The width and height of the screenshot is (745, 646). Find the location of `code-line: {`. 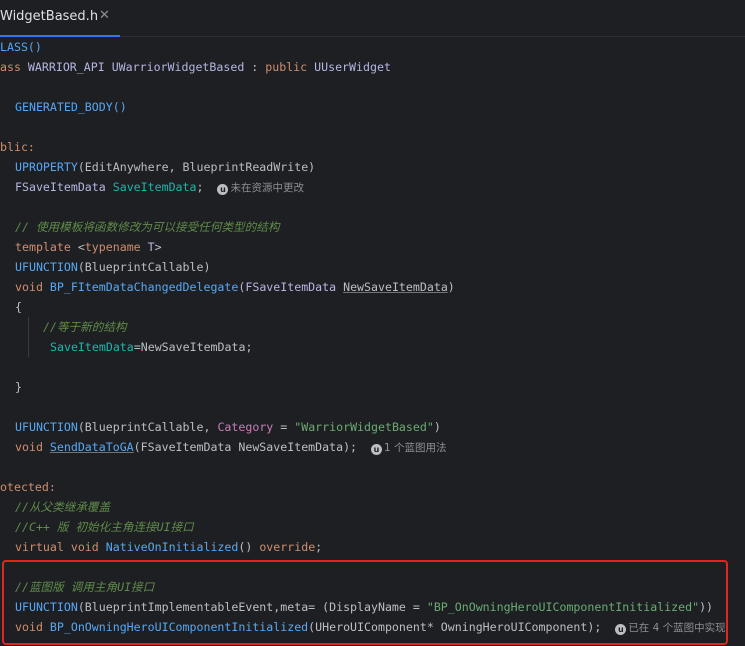

code-line: { is located at coordinates (18, 307).